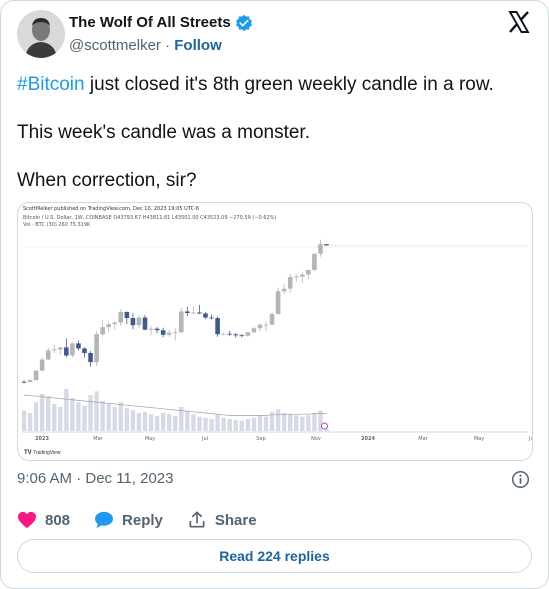 This screenshot has width=549, height=589. Describe the element at coordinates (95, 478) in the screenshot. I see `timestamp: 9:06 AM · Dec 11, 2023` at that location.